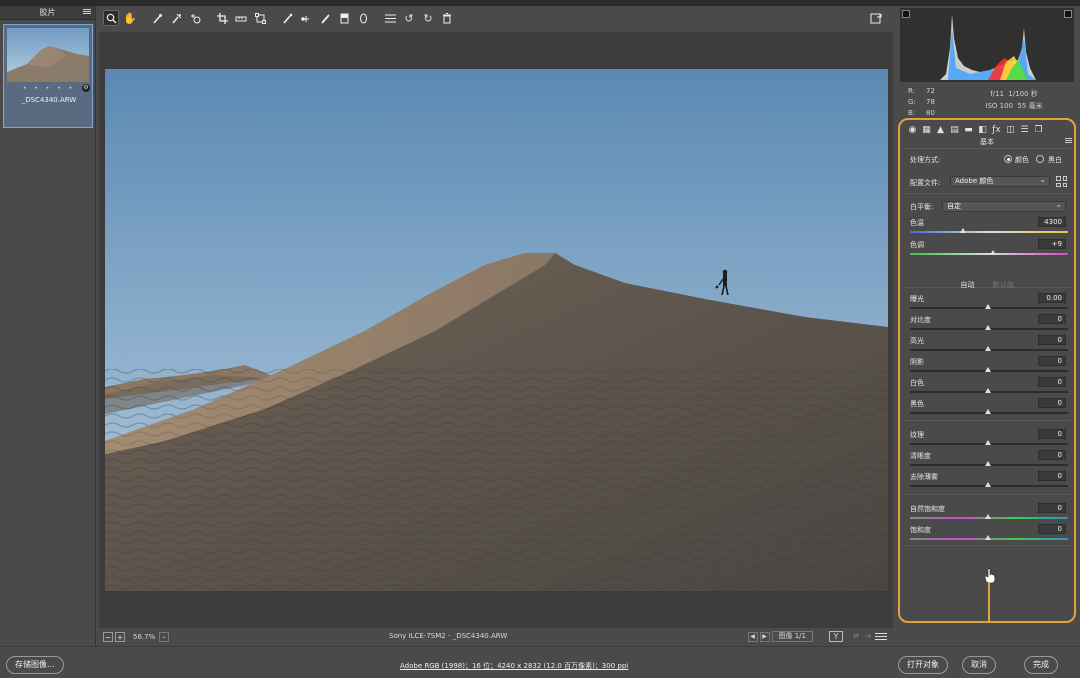 This screenshot has width=1080, height=678. Describe the element at coordinates (164, 637) in the screenshot. I see `zoom-dropdown: ⌄` at that location.